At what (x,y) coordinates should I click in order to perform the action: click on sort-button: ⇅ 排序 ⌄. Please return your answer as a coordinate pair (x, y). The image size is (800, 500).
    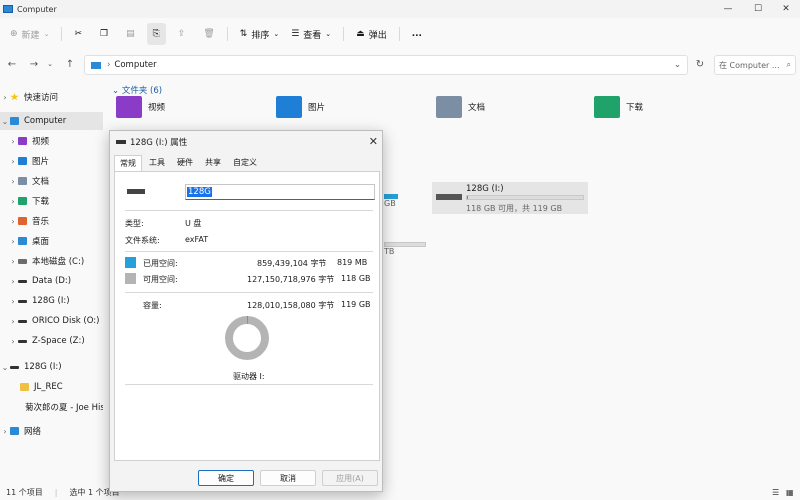
    Looking at the image, I should click on (259, 34).